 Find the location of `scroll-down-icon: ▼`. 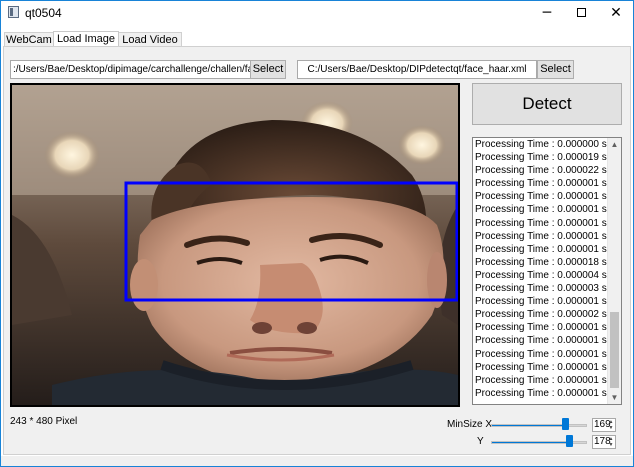

scroll-down-icon: ▼ is located at coordinates (614, 397).